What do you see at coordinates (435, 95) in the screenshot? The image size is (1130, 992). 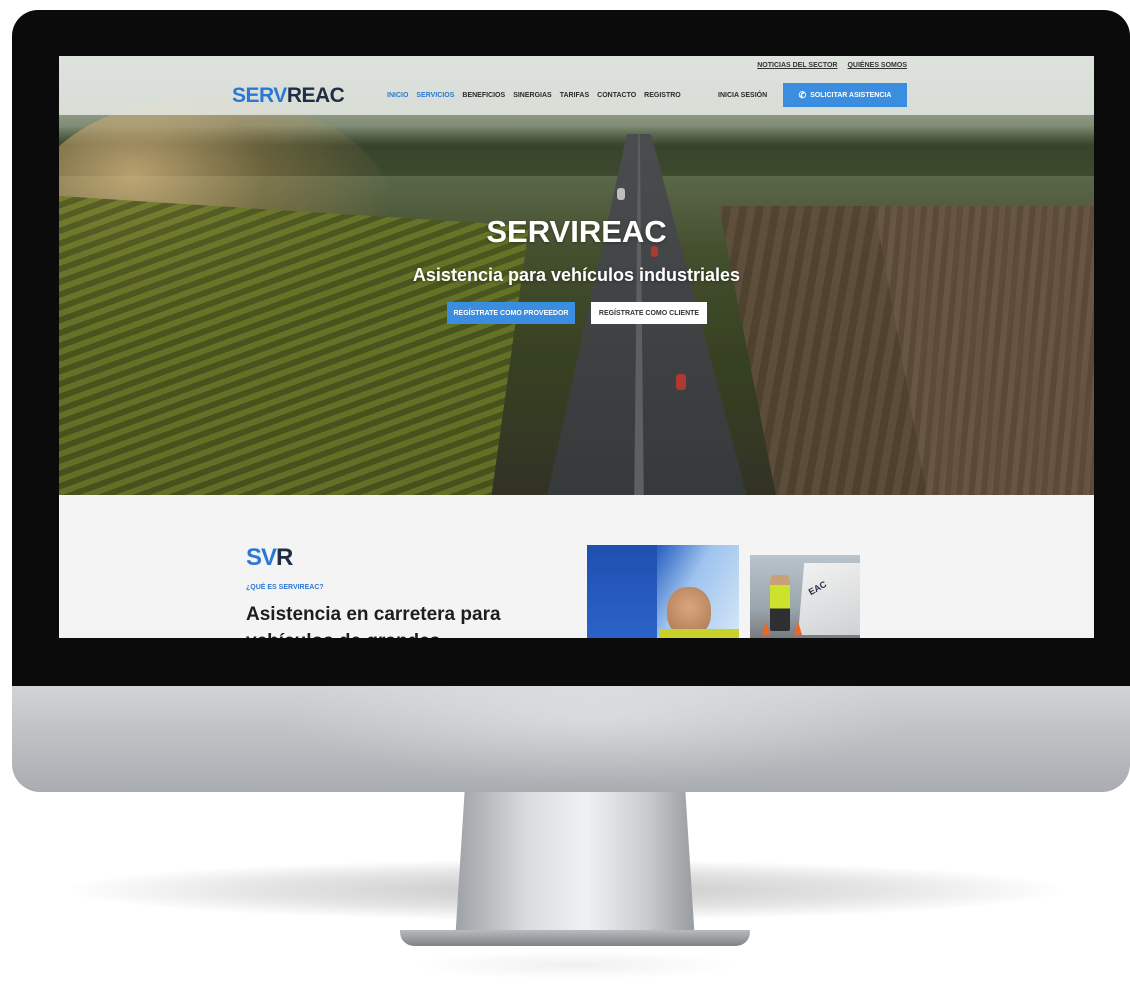 I see `nav-item-servicios: SERVICIOS` at bounding box center [435, 95].